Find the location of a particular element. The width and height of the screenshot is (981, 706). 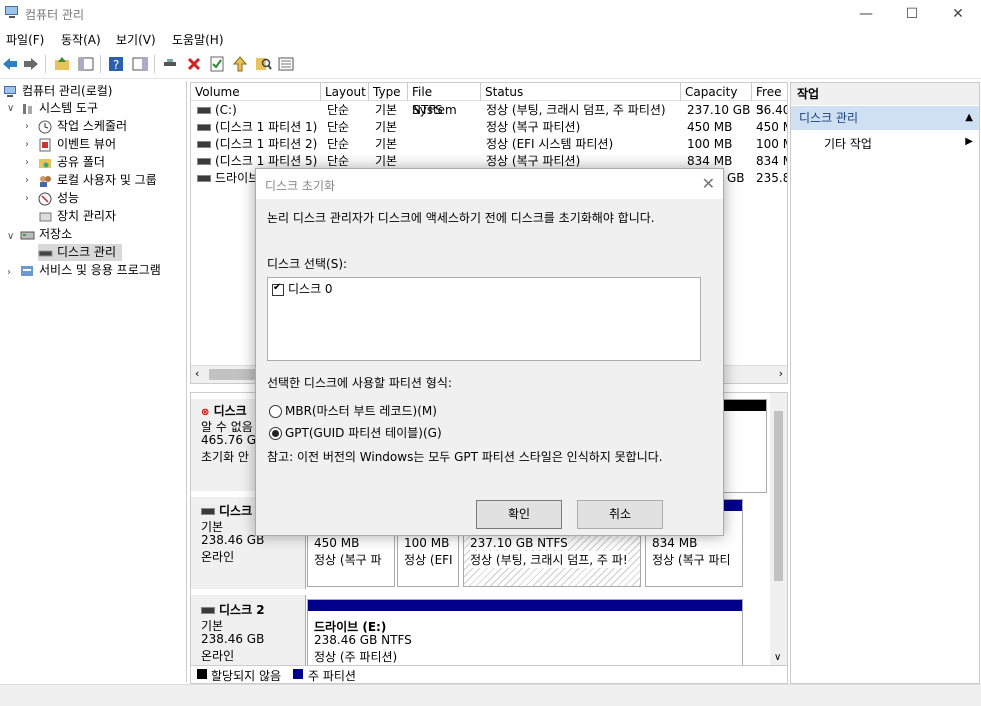

services-icon is located at coordinates (27, 270).